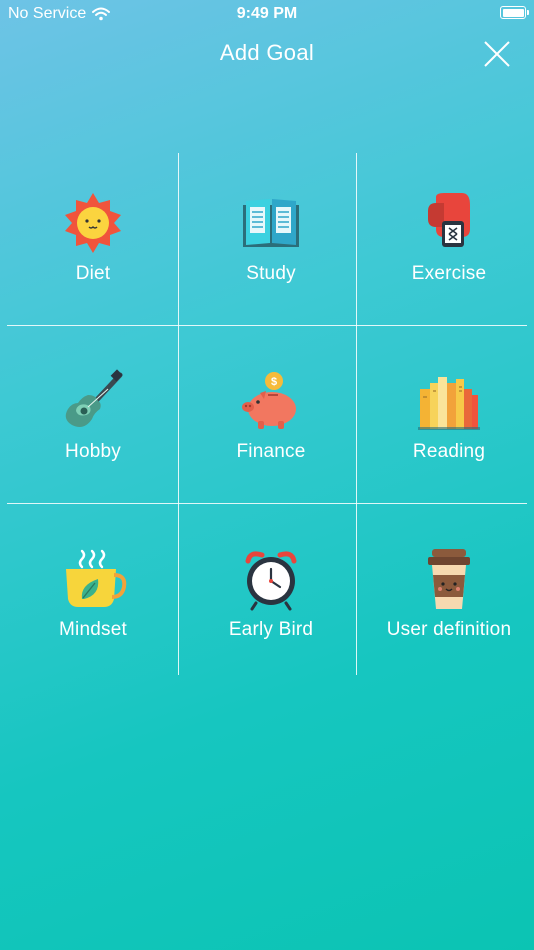 The height and width of the screenshot is (950, 534). I want to click on goal-finance: $ Finance, so click(271, 417).